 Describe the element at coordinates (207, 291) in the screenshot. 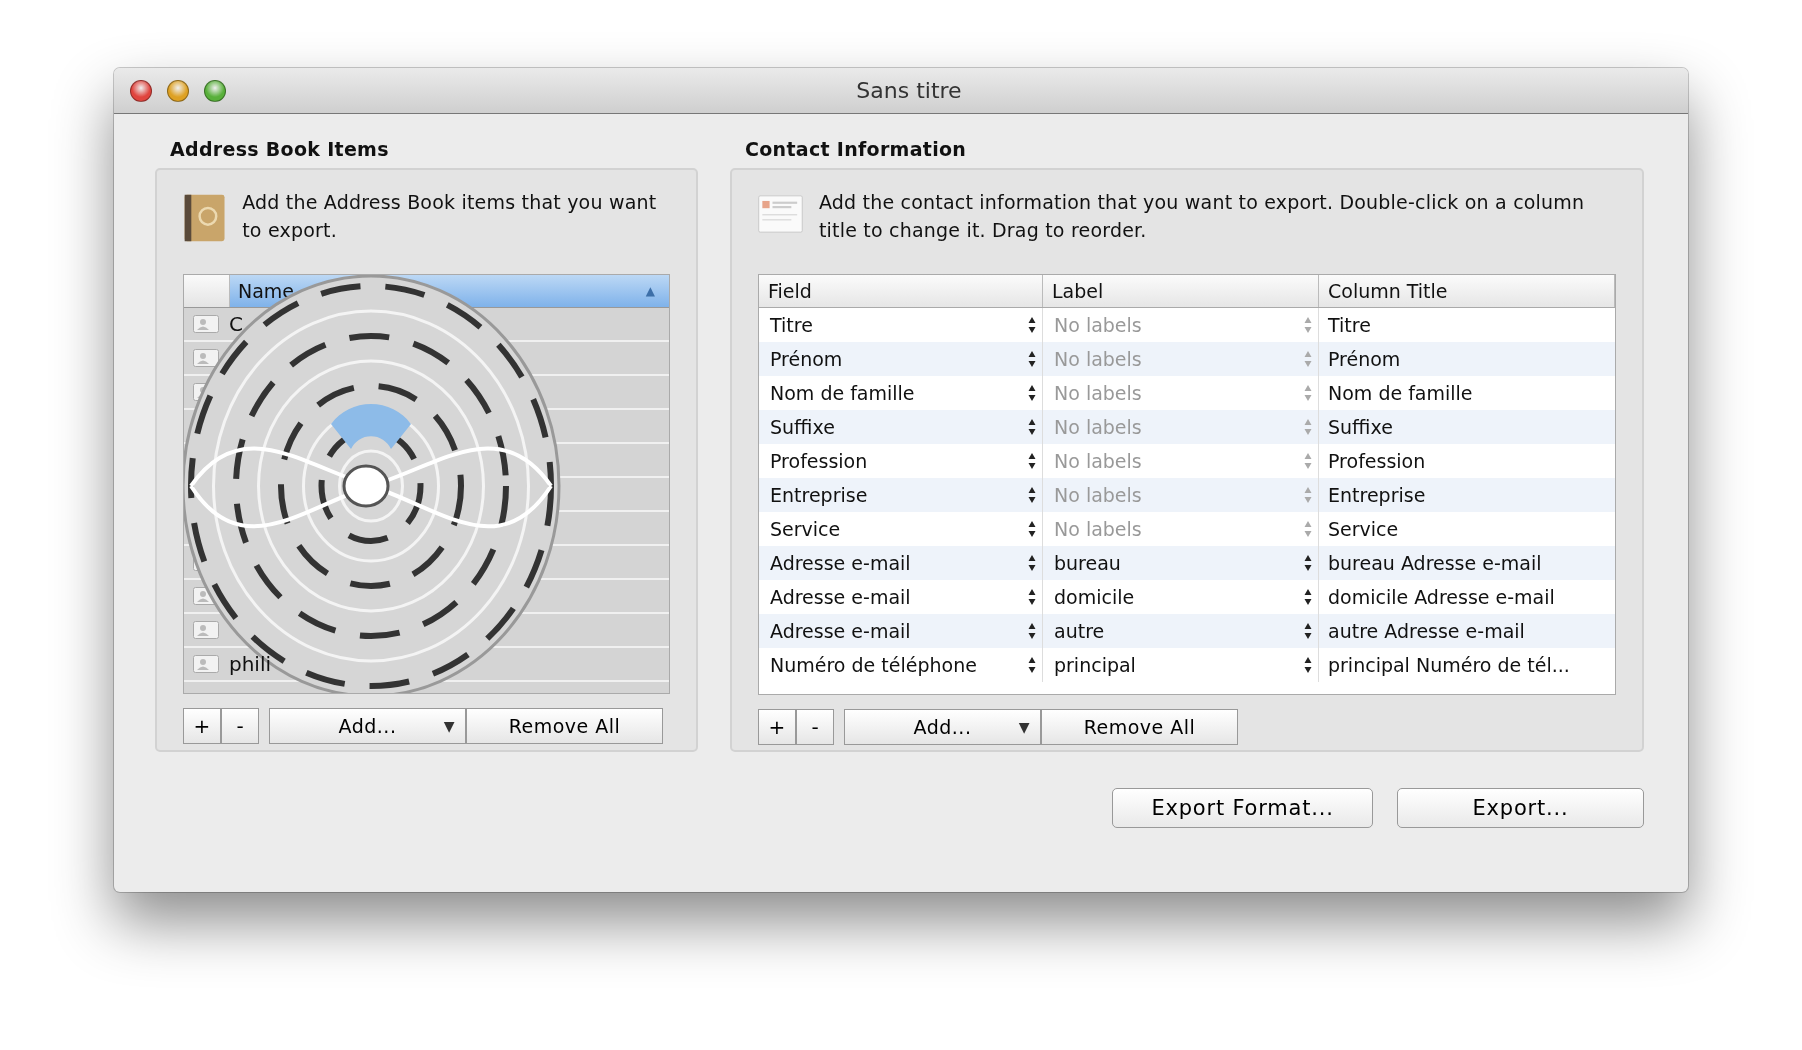

I see `column-header` at that location.